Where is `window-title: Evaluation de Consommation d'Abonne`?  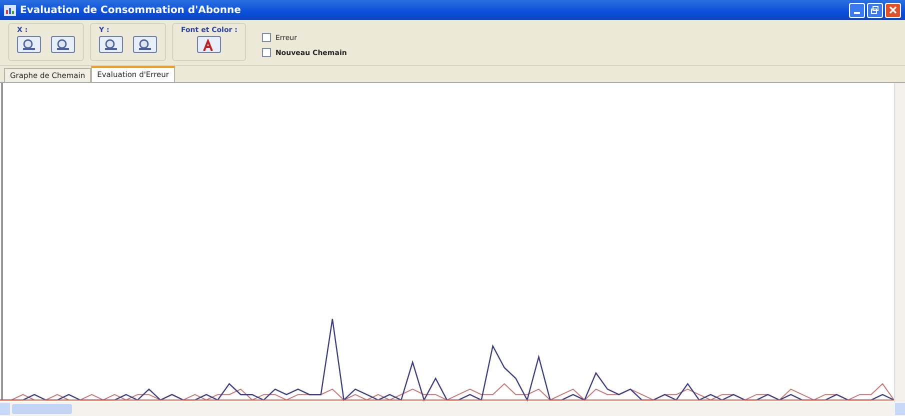 window-title: Evaluation de Consommation d'Abonne is located at coordinates (130, 10).